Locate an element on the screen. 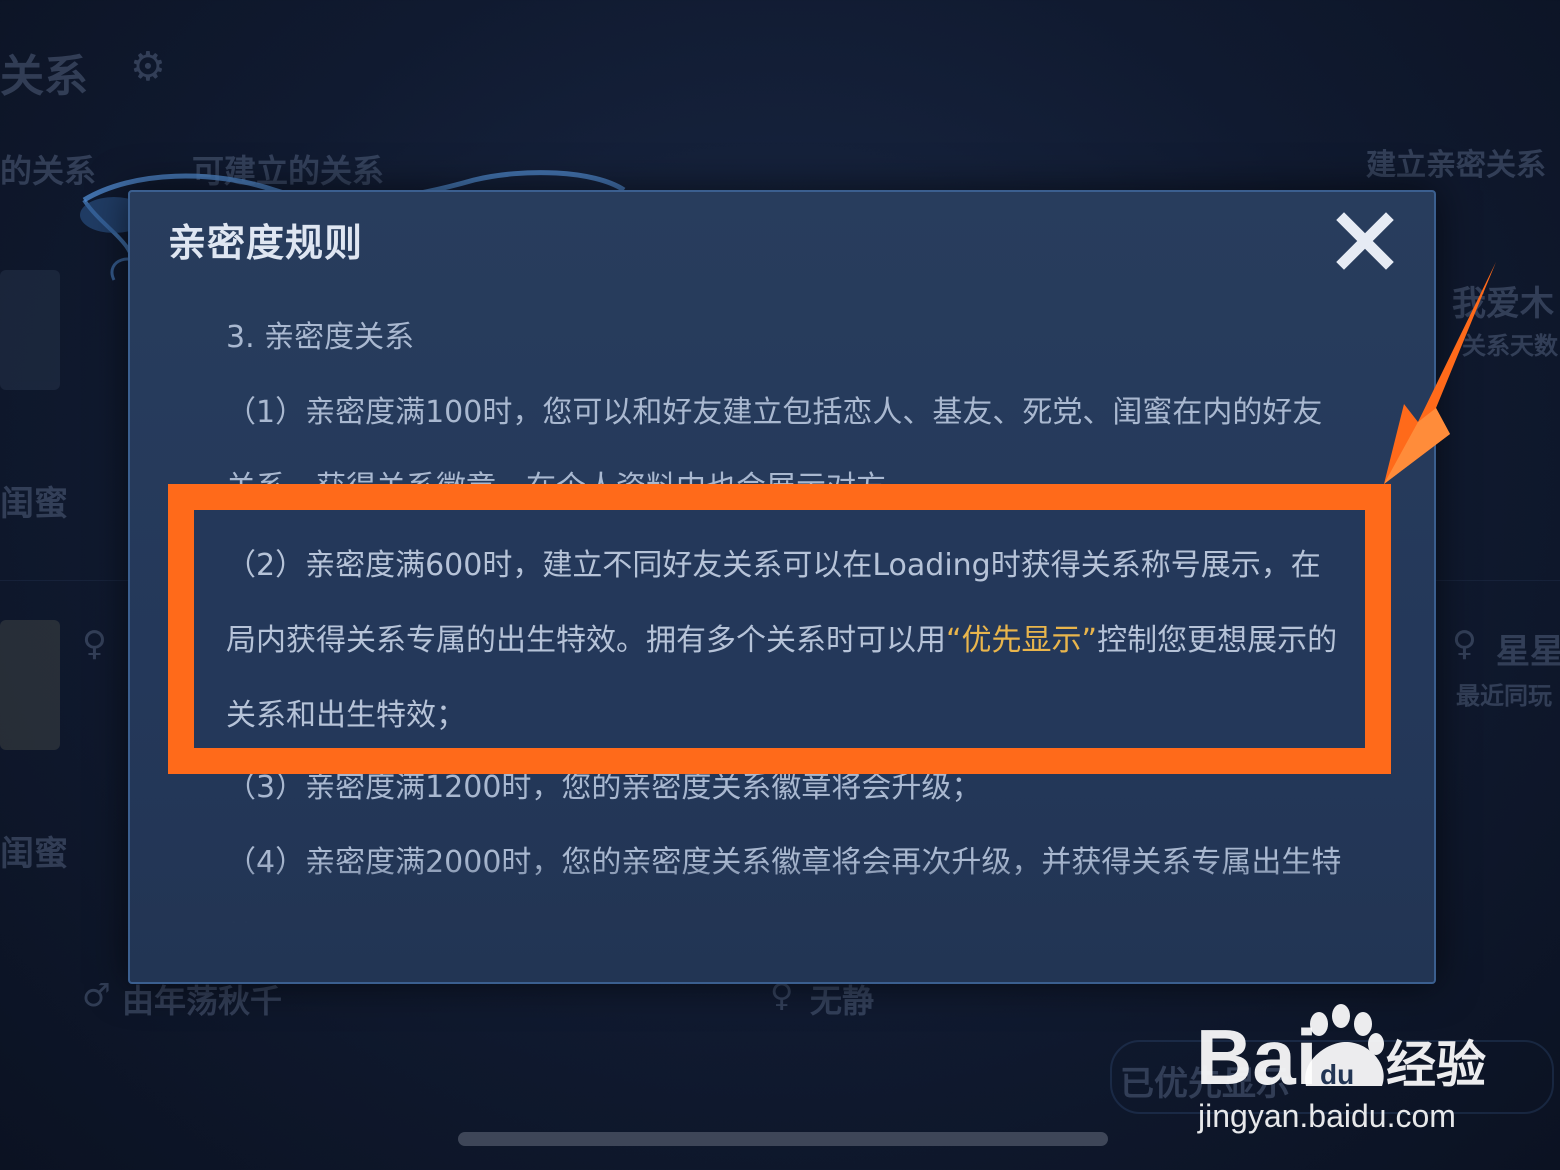 This screenshot has width=1560, height=1170. friend-name-2: 星星 is located at coordinates (1528, 652).